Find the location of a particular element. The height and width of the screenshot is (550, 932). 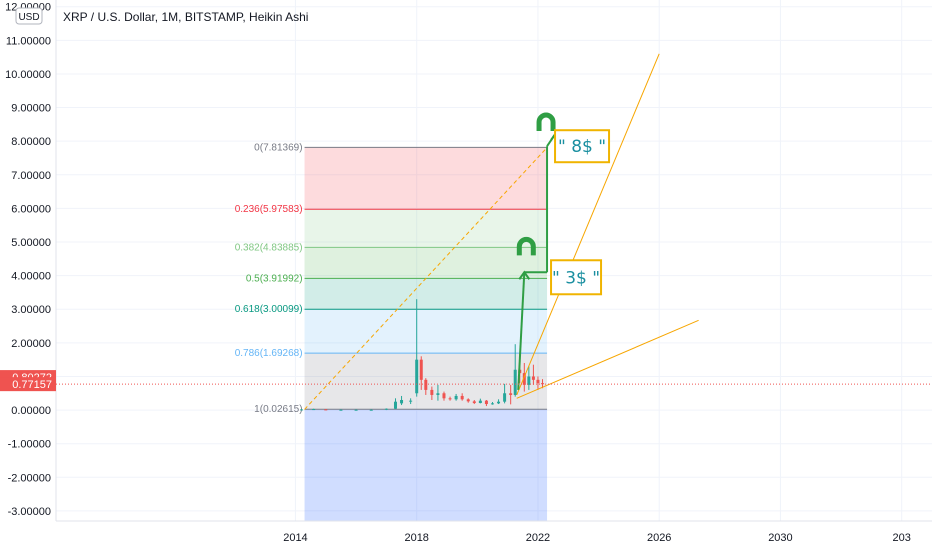

x-tick-label: 203 is located at coordinates (902, 538).